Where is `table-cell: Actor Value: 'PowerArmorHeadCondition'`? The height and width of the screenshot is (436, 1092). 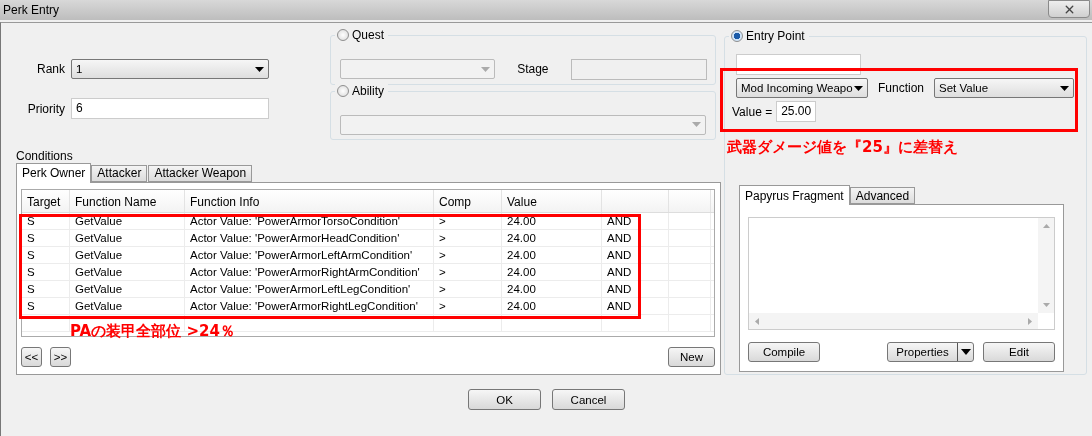 table-cell: Actor Value: 'PowerArmorHeadCondition' is located at coordinates (309, 237).